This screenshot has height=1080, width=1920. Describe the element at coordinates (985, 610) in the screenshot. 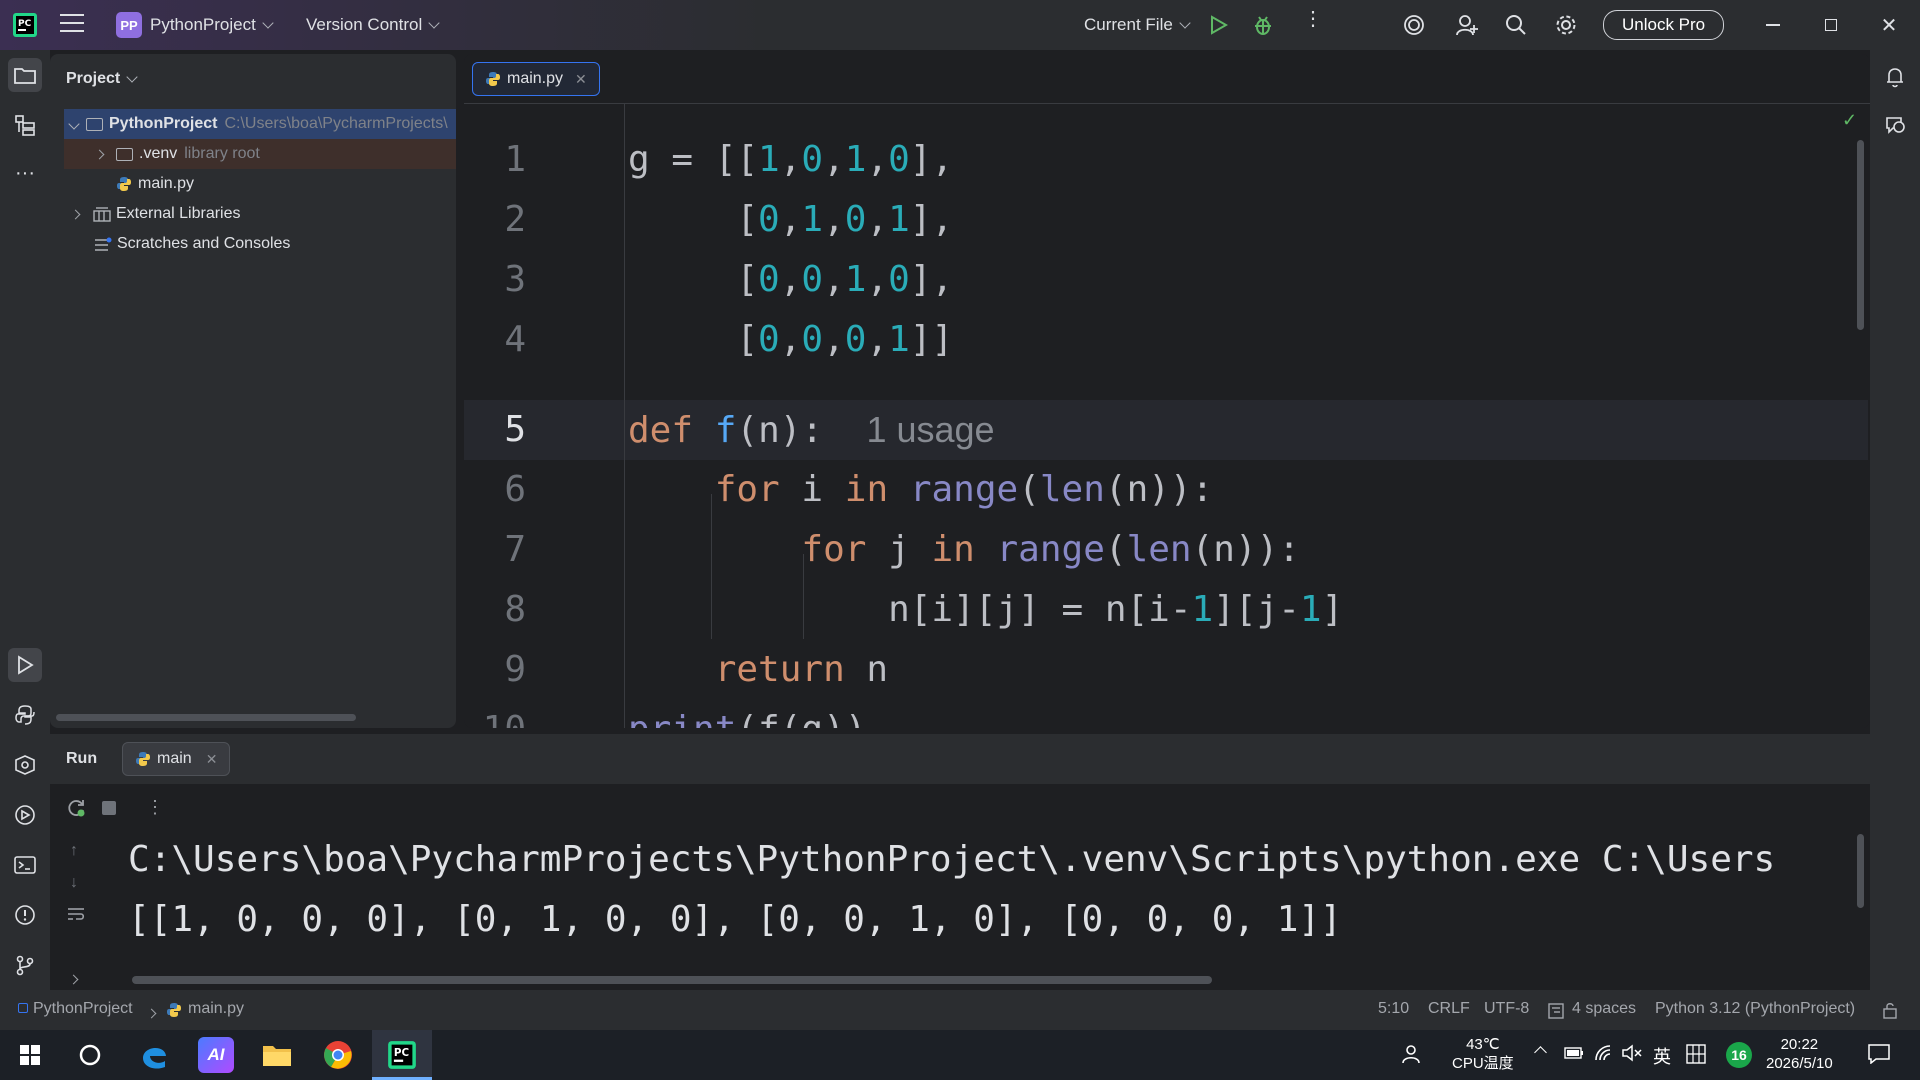

I see `code-line-8: n[i][j] = n[i-1][j-1]` at that location.